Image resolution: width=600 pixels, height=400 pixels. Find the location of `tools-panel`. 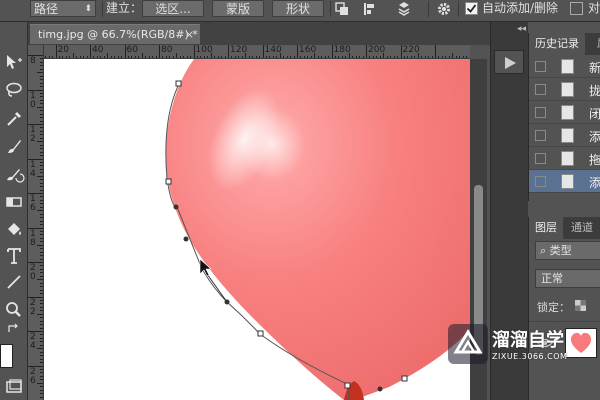

tools-panel is located at coordinates (14, 211).